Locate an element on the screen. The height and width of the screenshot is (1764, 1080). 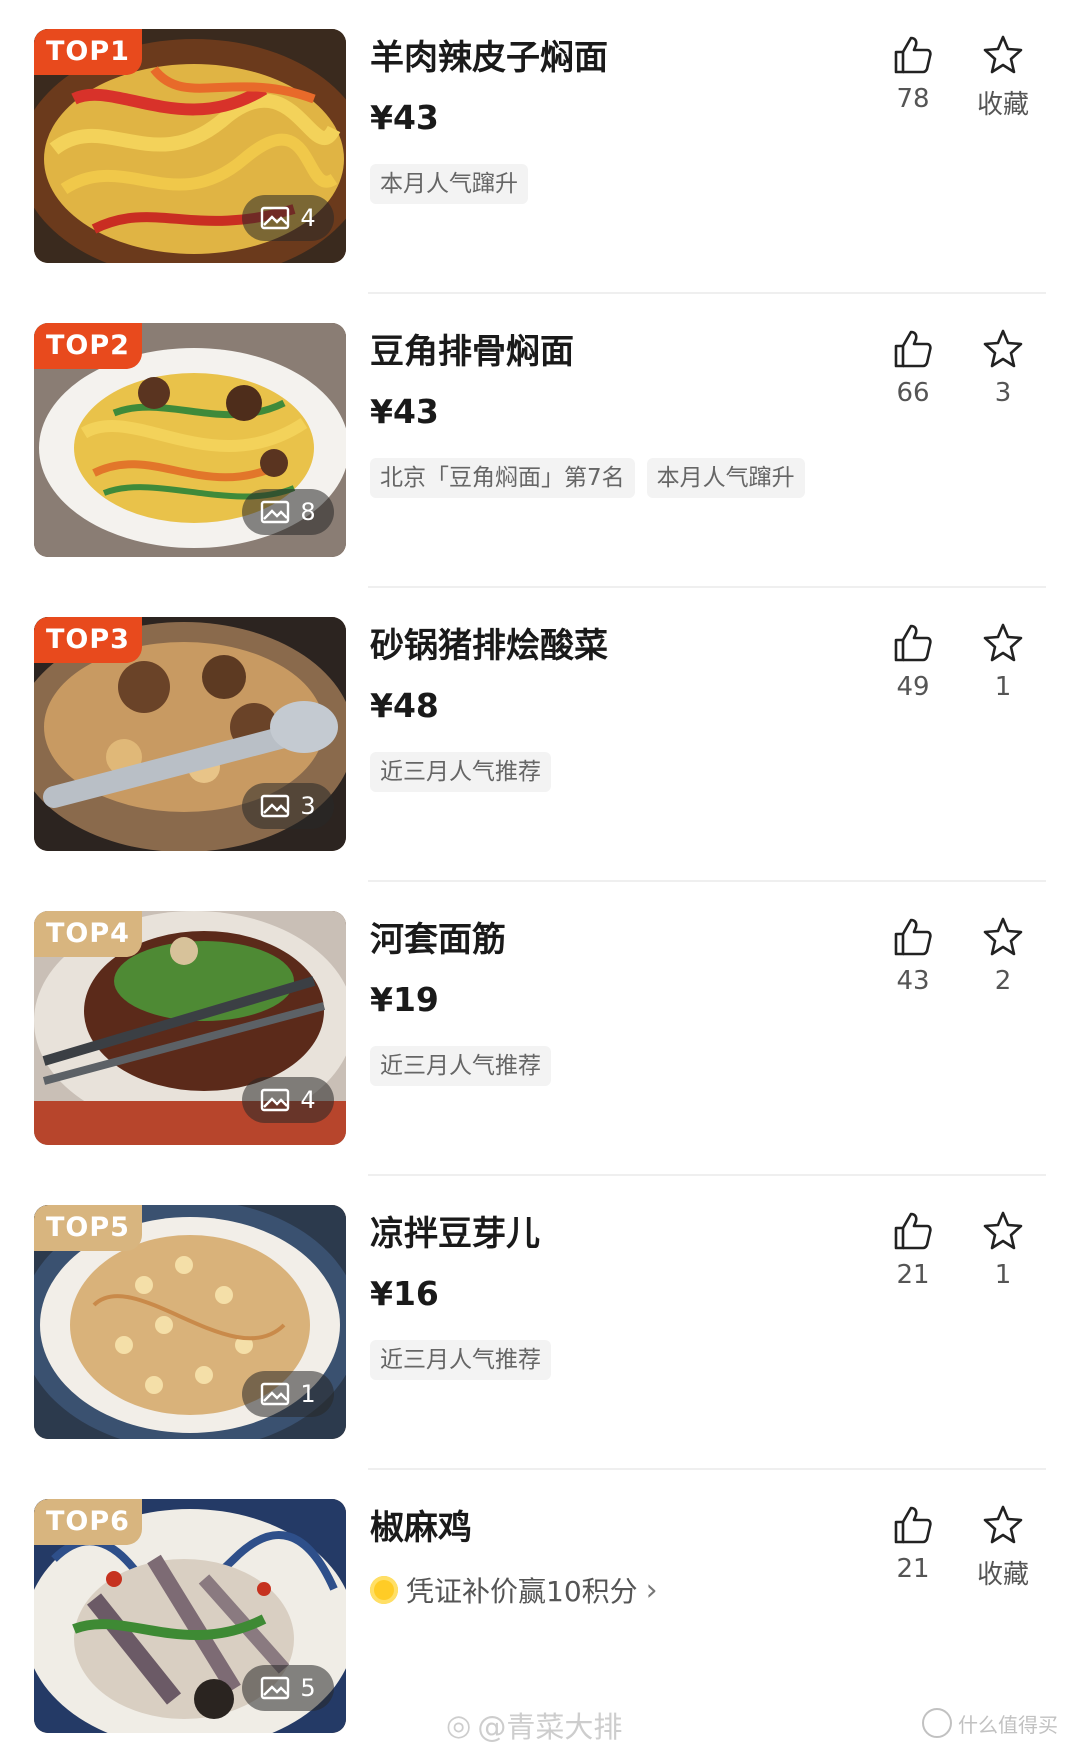
like-button: 43 is located at coordinates (913, 956).